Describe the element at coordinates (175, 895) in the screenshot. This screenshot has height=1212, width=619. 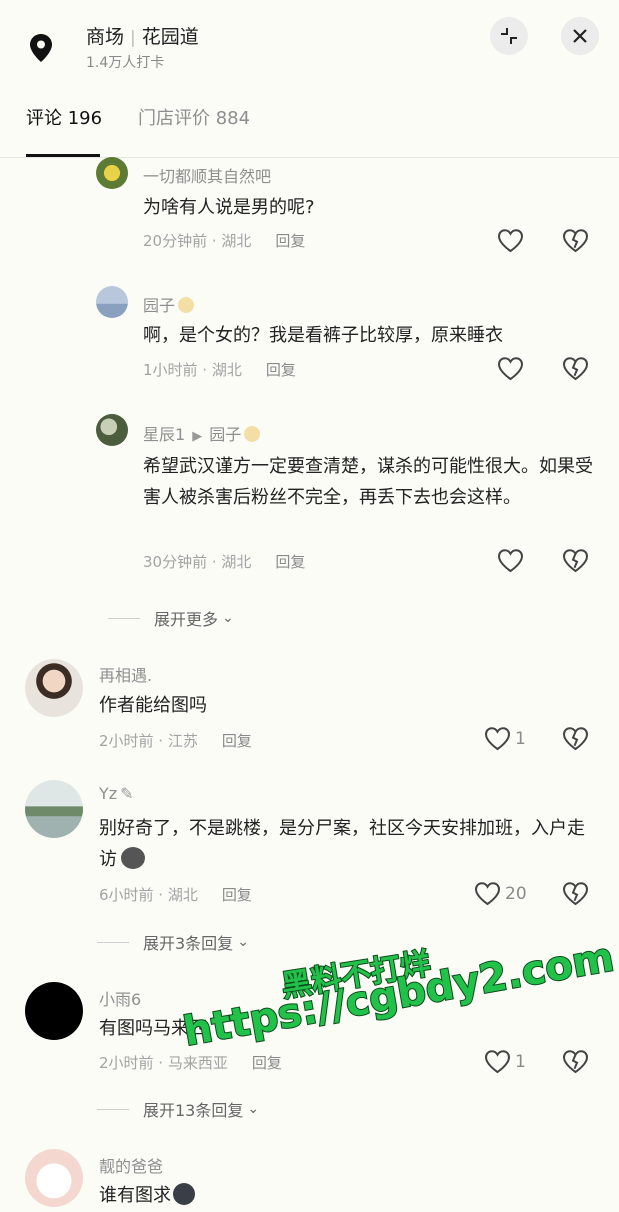
I see `comment-meta: 6小时前 · 湖北 回复` at that location.